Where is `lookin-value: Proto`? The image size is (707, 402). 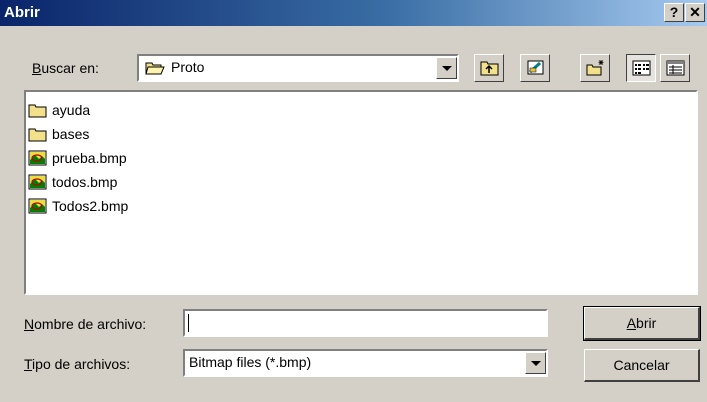
lookin-value: Proto is located at coordinates (188, 67).